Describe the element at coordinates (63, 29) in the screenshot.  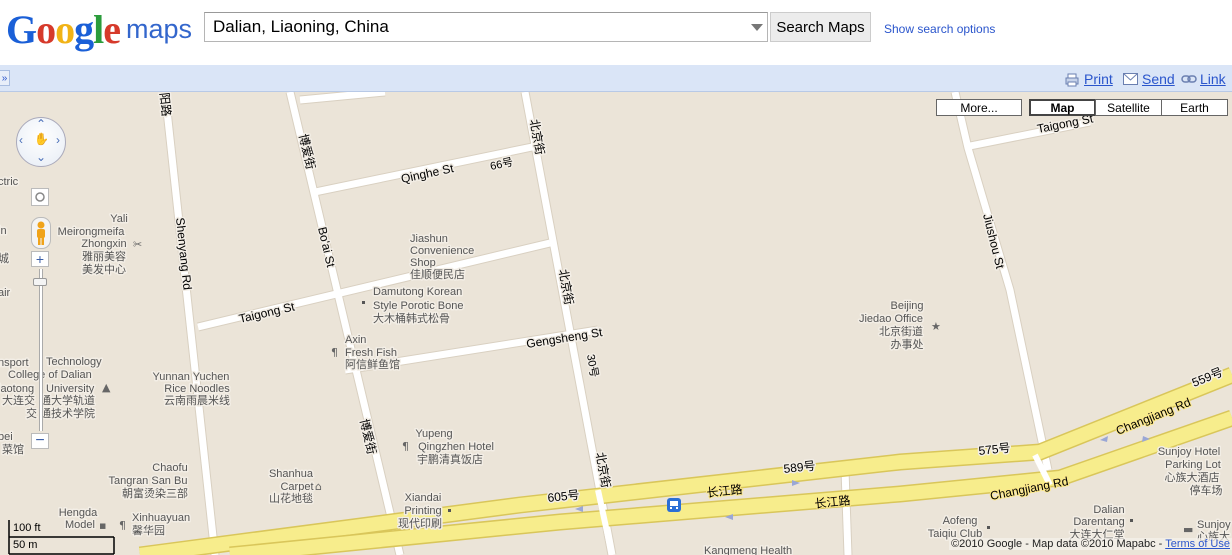
I see `logo-brand: Google` at that location.